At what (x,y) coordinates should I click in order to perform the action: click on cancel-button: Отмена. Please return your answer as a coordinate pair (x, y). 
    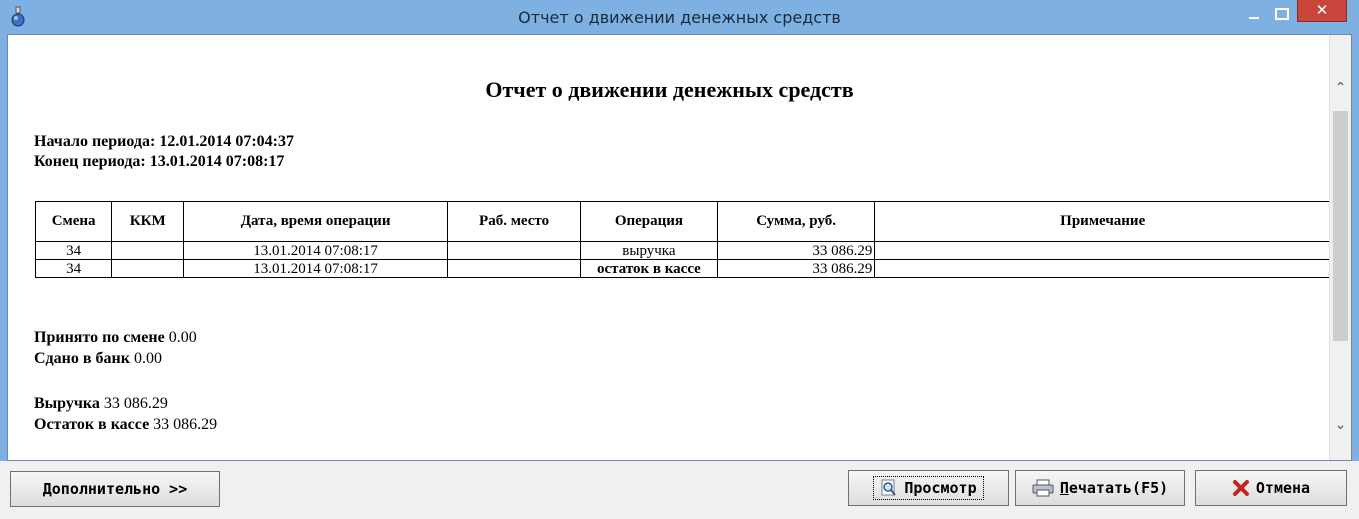
    Looking at the image, I should click on (1271, 488).